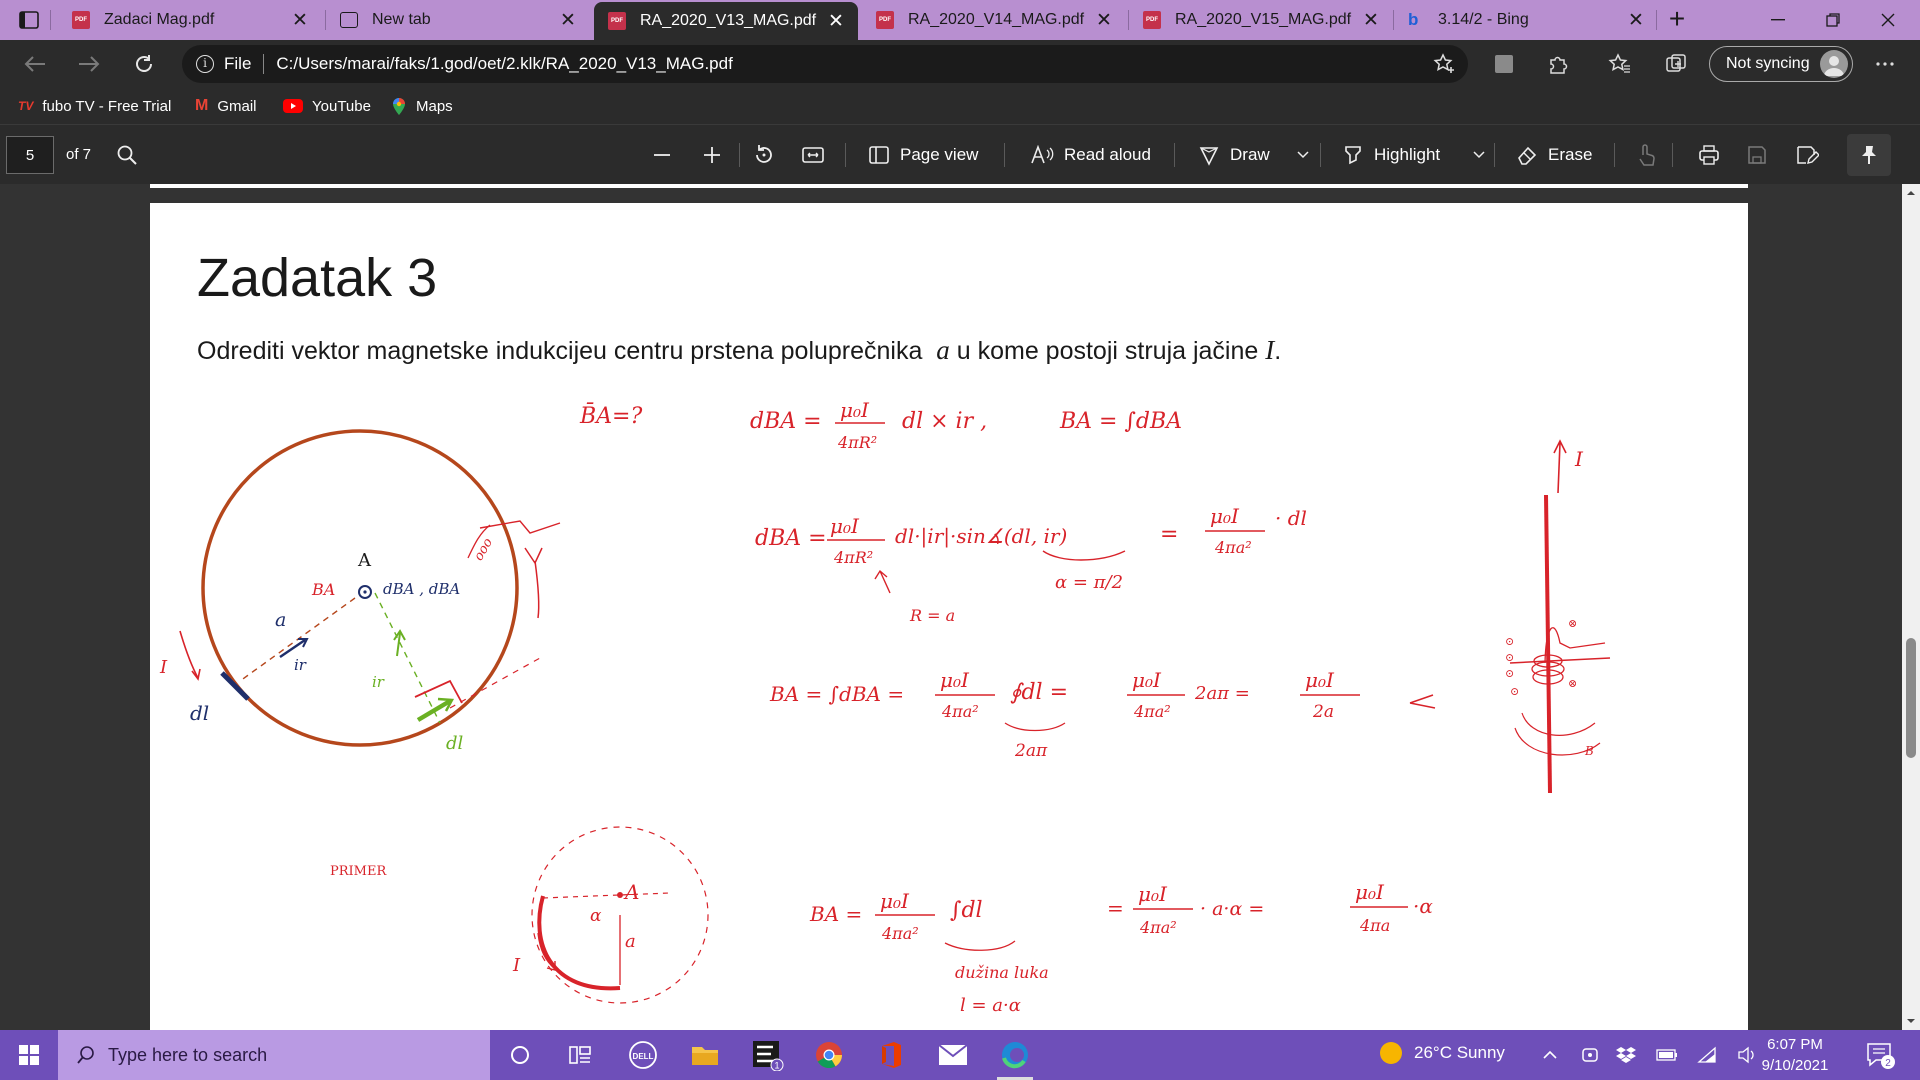 The height and width of the screenshot is (1080, 1920). Describe the element at coordinates (1881, 1056) in the screenshot. I see `notification-center-icon: 2` at that location.